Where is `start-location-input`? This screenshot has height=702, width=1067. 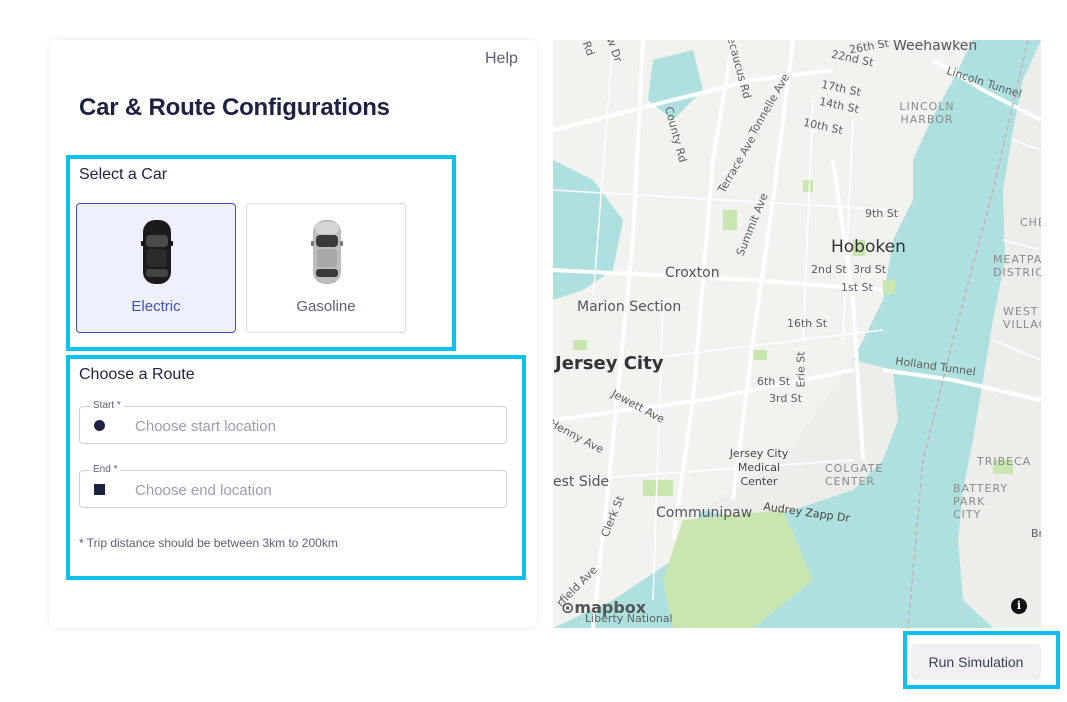 start-location-input is located at coordinates (315, 426).